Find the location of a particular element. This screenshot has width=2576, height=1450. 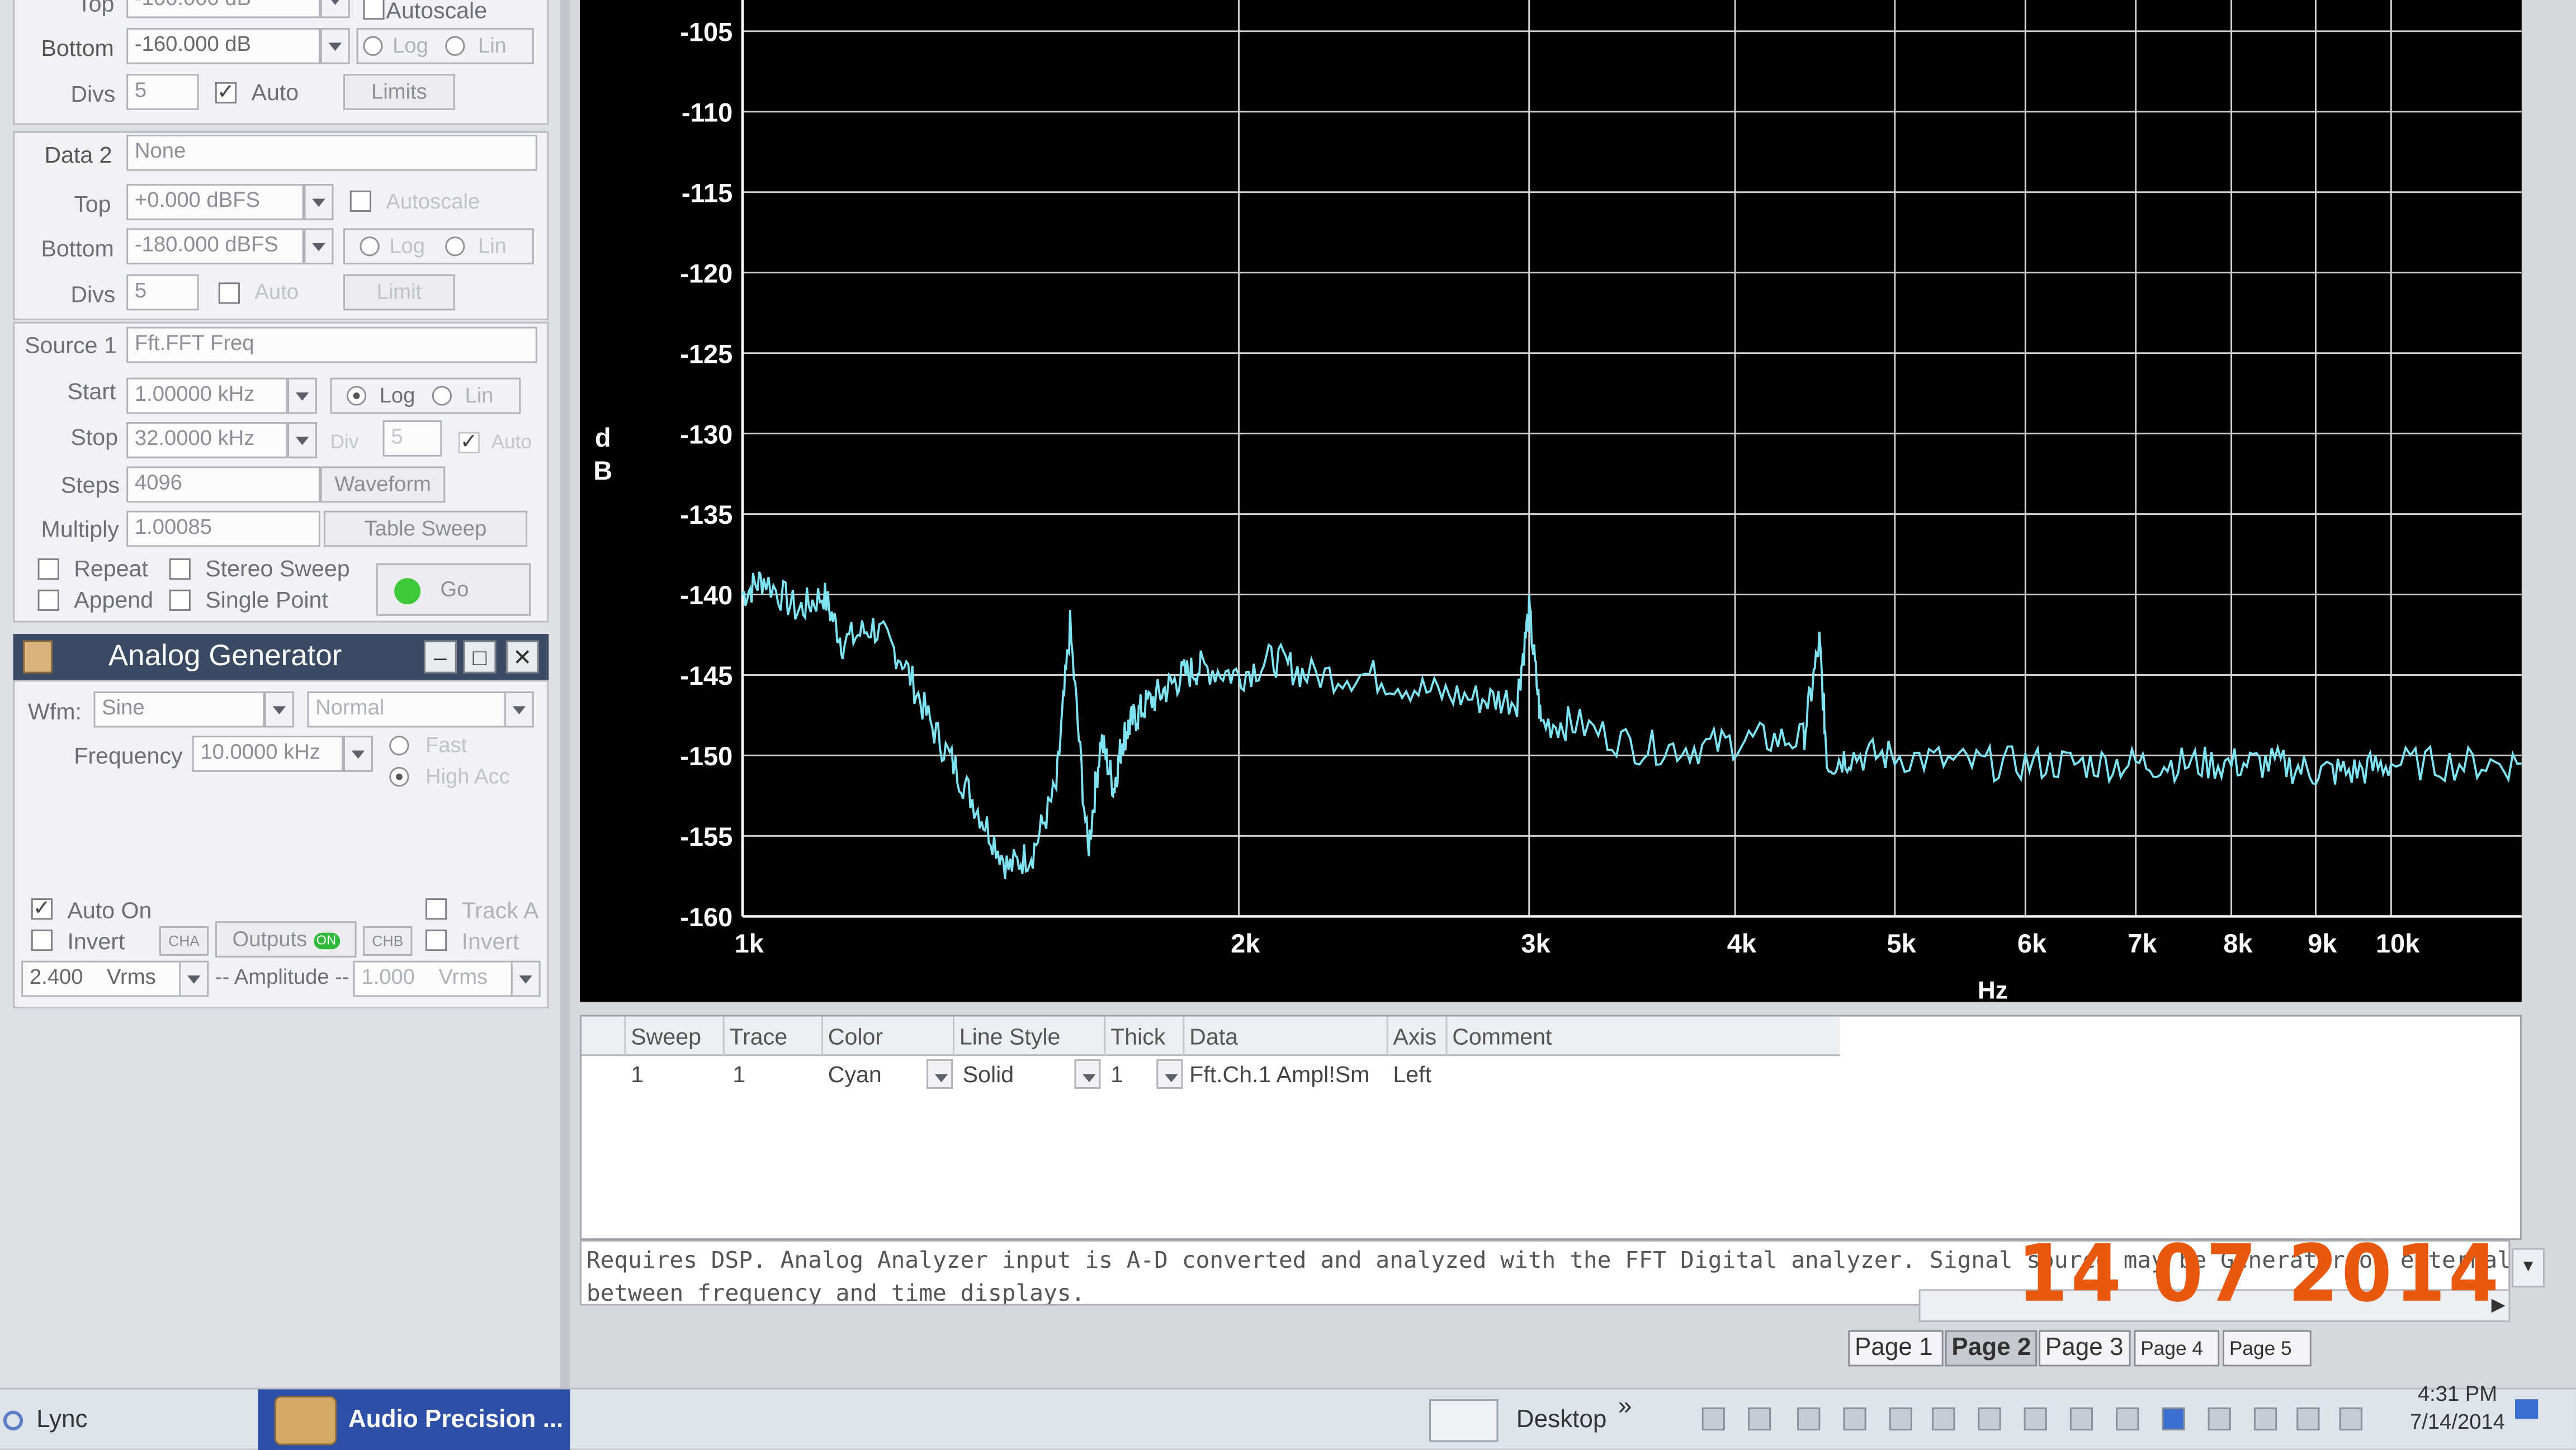

bluetooth-icon is located at coordinates (2173, 1418).